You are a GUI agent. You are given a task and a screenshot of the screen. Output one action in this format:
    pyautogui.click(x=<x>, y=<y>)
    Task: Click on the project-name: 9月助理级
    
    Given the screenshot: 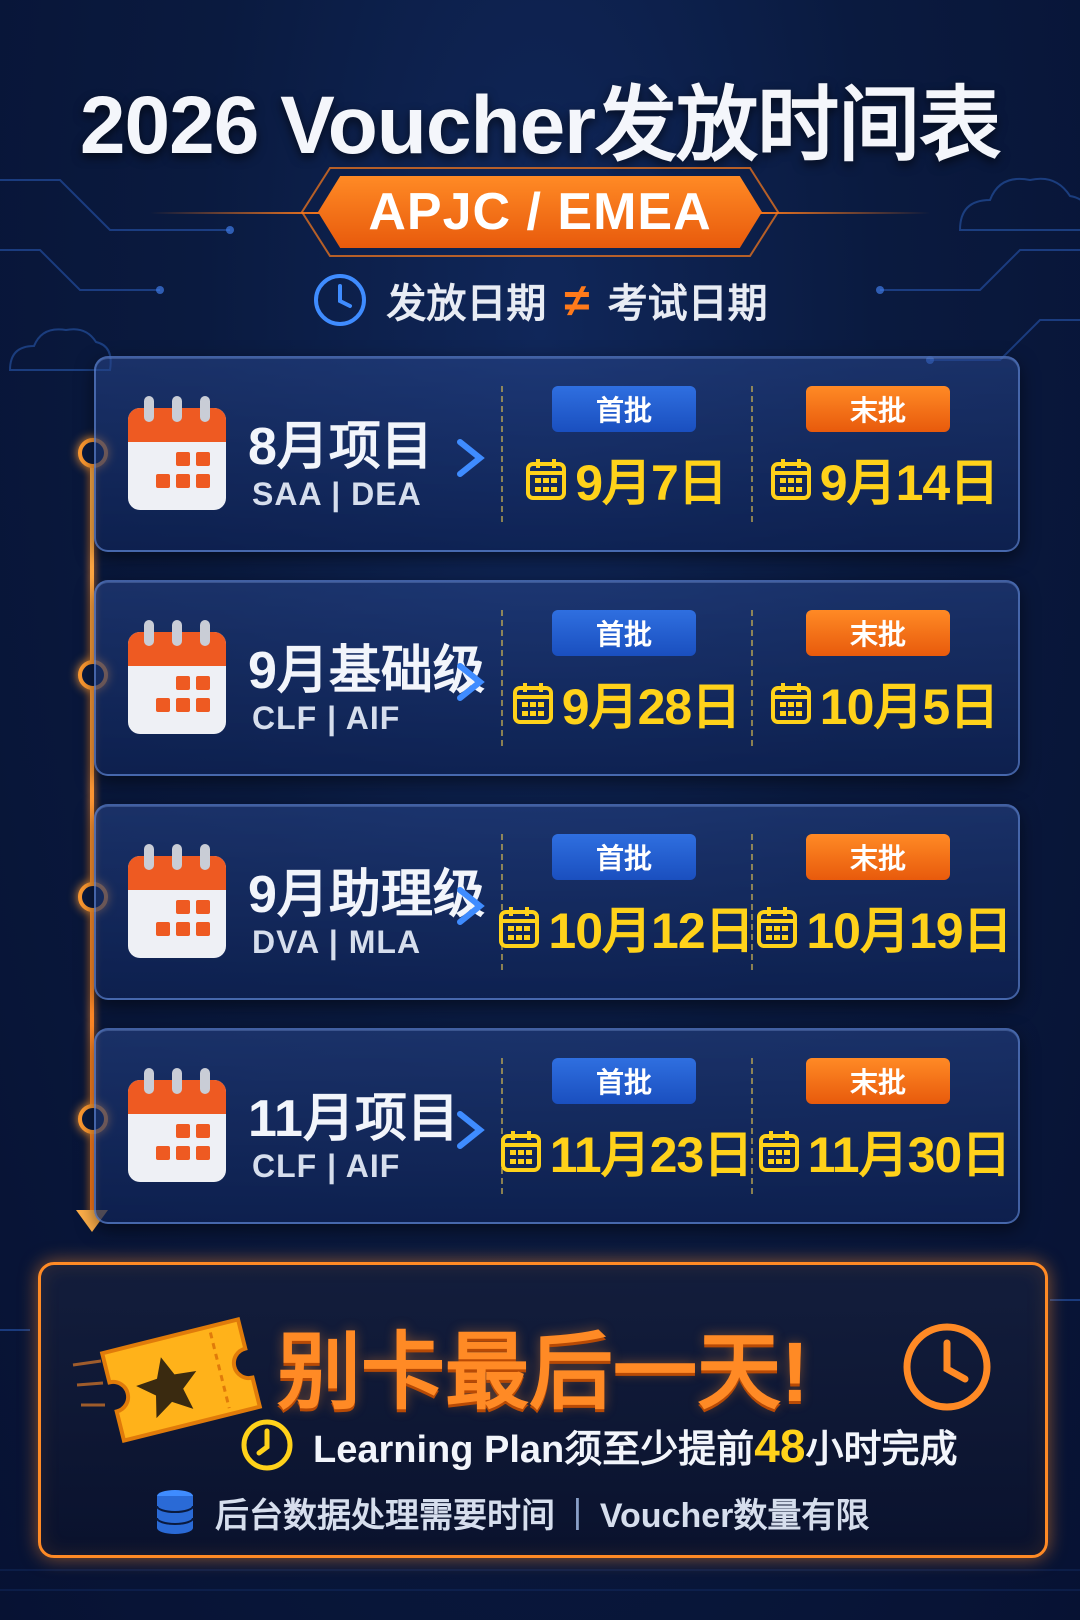 What is the action you would take?
    pyautogui.click(x=366, y=895)
    